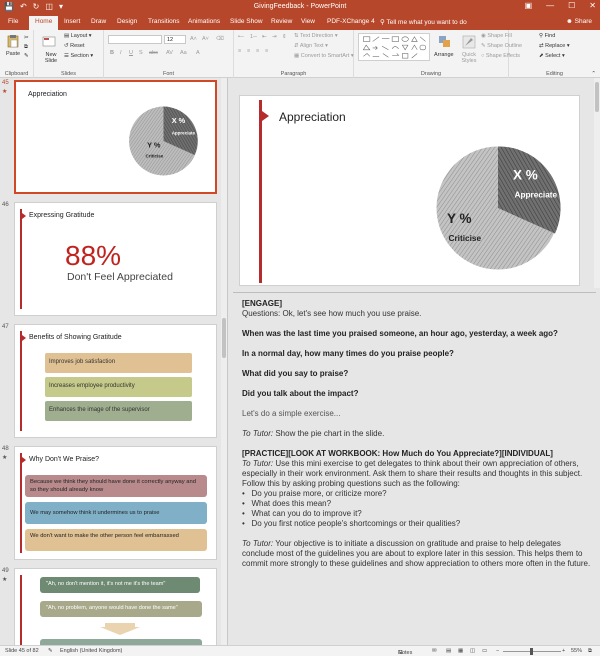 The image size is (600, 656). What do you see at coordinates (224, 338) in the screenshot?
I see `thumbnail-scrollbar-thumb` at bounding box center [224, 338].